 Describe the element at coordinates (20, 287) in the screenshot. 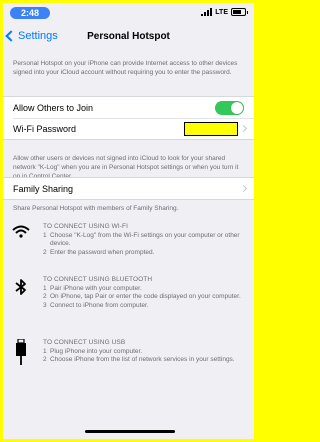

I see `bluetooth-icon` at that location.